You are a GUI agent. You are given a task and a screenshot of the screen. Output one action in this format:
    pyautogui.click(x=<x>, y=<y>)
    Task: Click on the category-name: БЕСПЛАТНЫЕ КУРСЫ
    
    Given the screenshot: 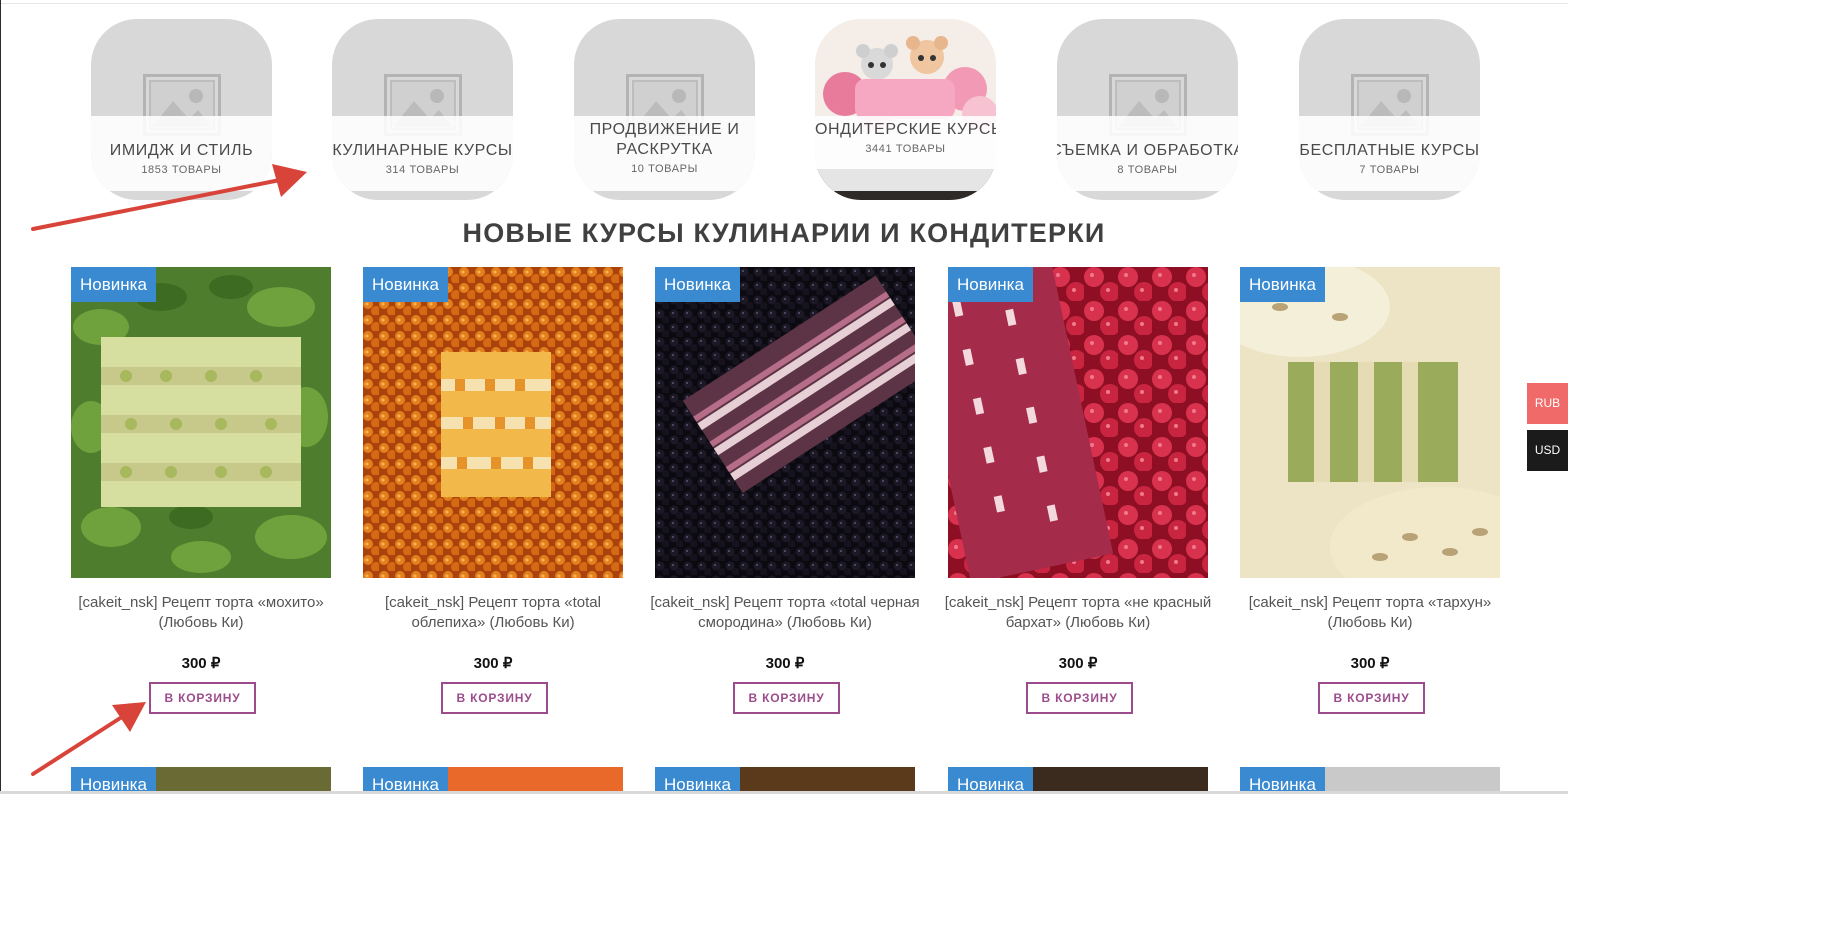 What is the action you would take?
    pyautogui.click(x=1389, y=150)
    